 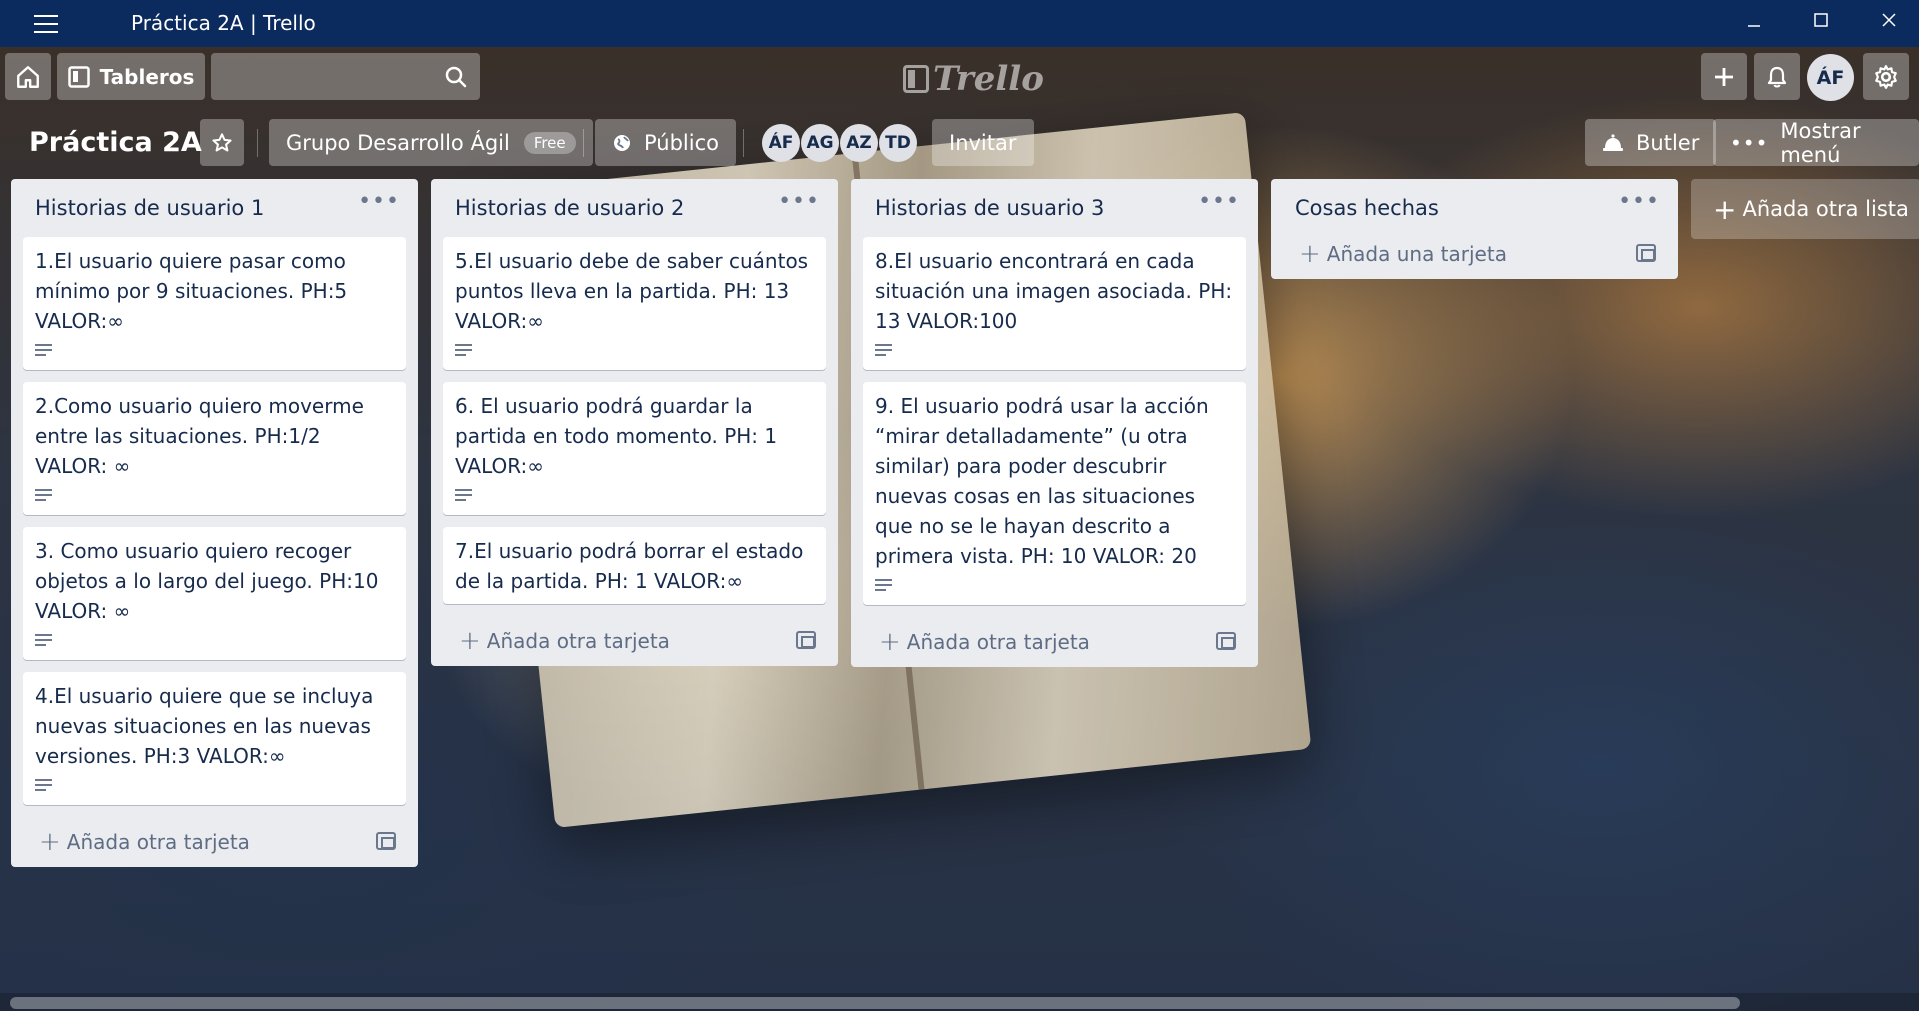 What do you see at coordinates (681, 142) in the screenshot?
I see `visibility-label: Público` at bounding box center [681, 142].